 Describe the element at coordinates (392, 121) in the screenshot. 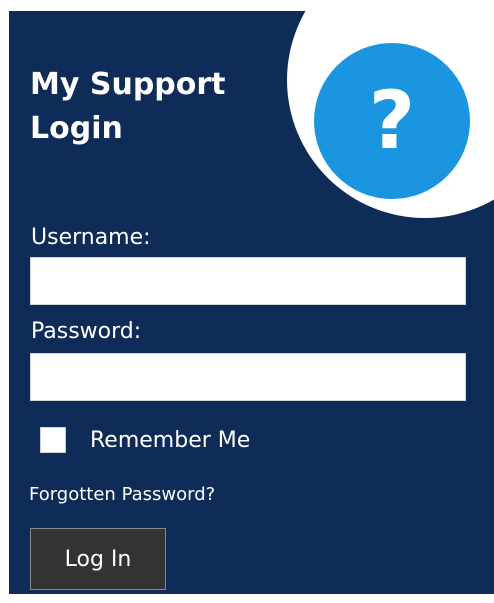

I see `question-mark-icon: ?` at that location.